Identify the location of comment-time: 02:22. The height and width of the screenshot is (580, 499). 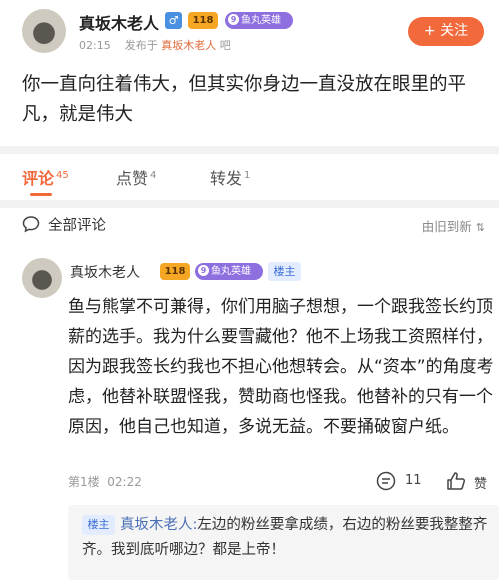
(124, 482).